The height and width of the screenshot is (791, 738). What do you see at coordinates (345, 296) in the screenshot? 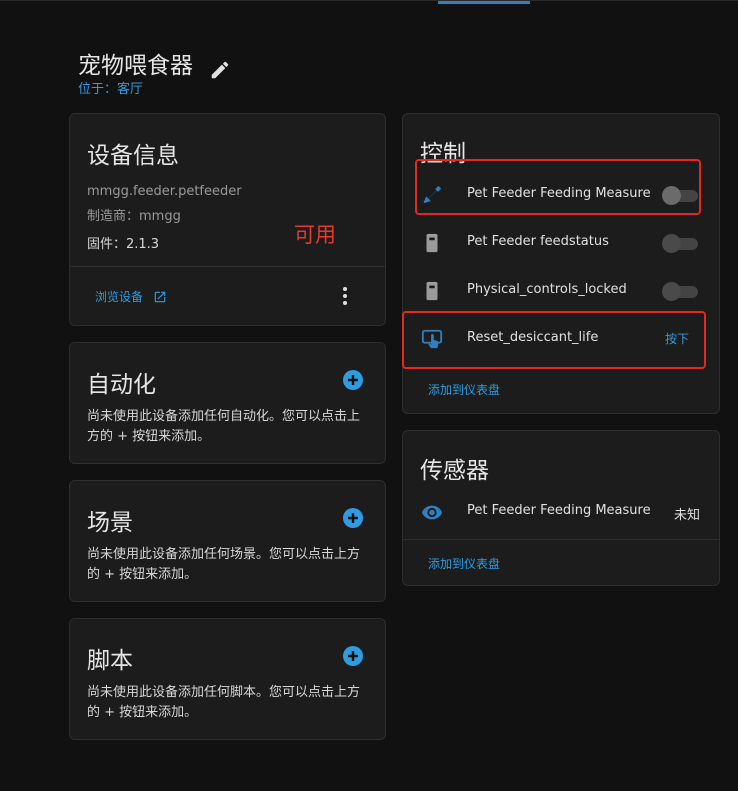
I see `more-vert-icon` at bounding box center [345, 296].